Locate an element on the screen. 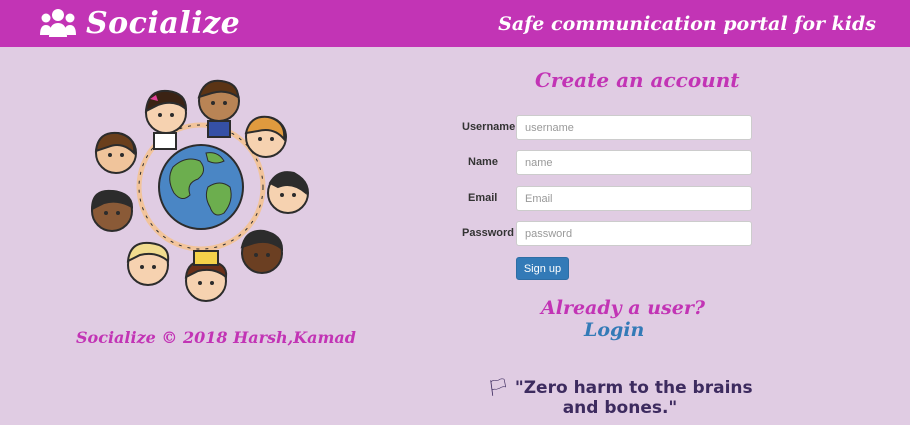 Image resolution: width=910 pixels, height=425 pixels. brand: Socialize is located at coordinates (140, 23).